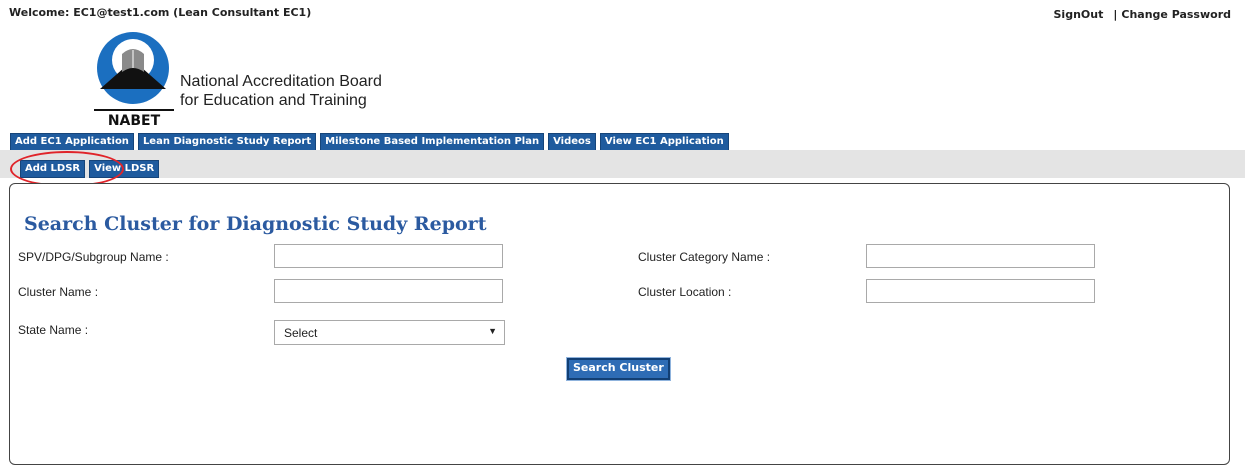 The width and height of the screenshot is (1245, 465). Describe the element at coordinates (572, 142) in the screenshot. I see `tab-videos: Videos` at that location.